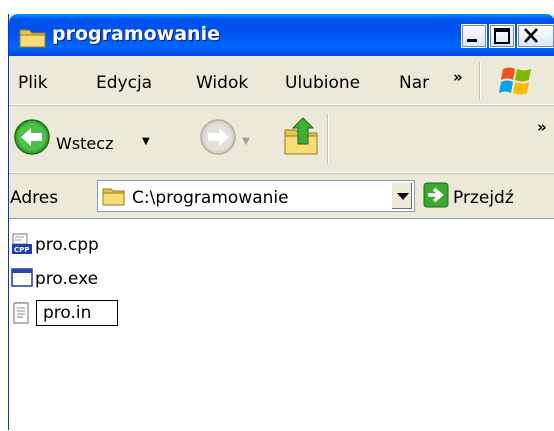  What do you see at coordinates (502, 36) in the screenshot?
I see `maximize-button` at bounding box center [502, 36].